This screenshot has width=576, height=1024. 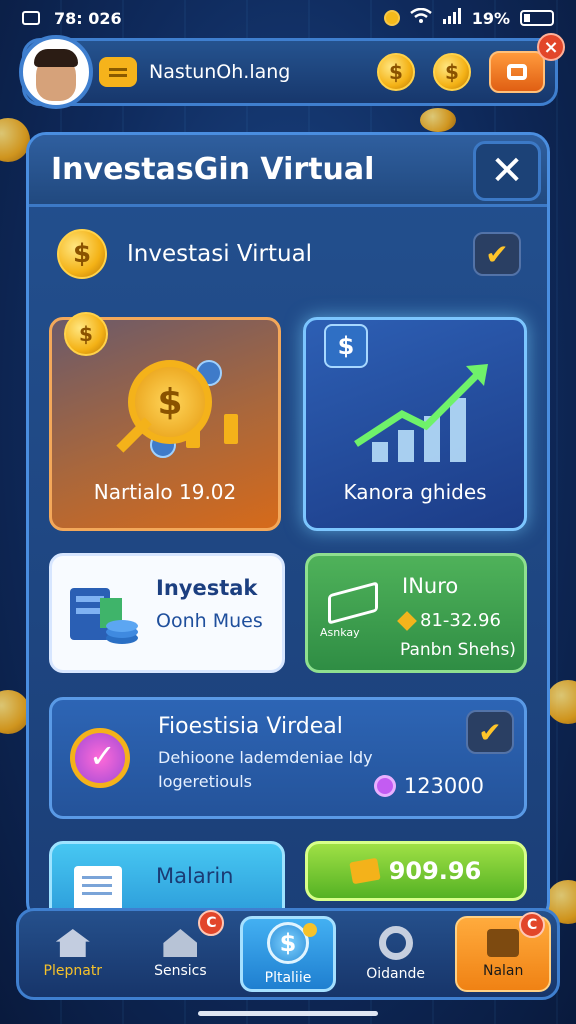 What do you see at coordinates (180, 943) in the screenshot?
I see `house-icon` at bounding box center [180, 943].